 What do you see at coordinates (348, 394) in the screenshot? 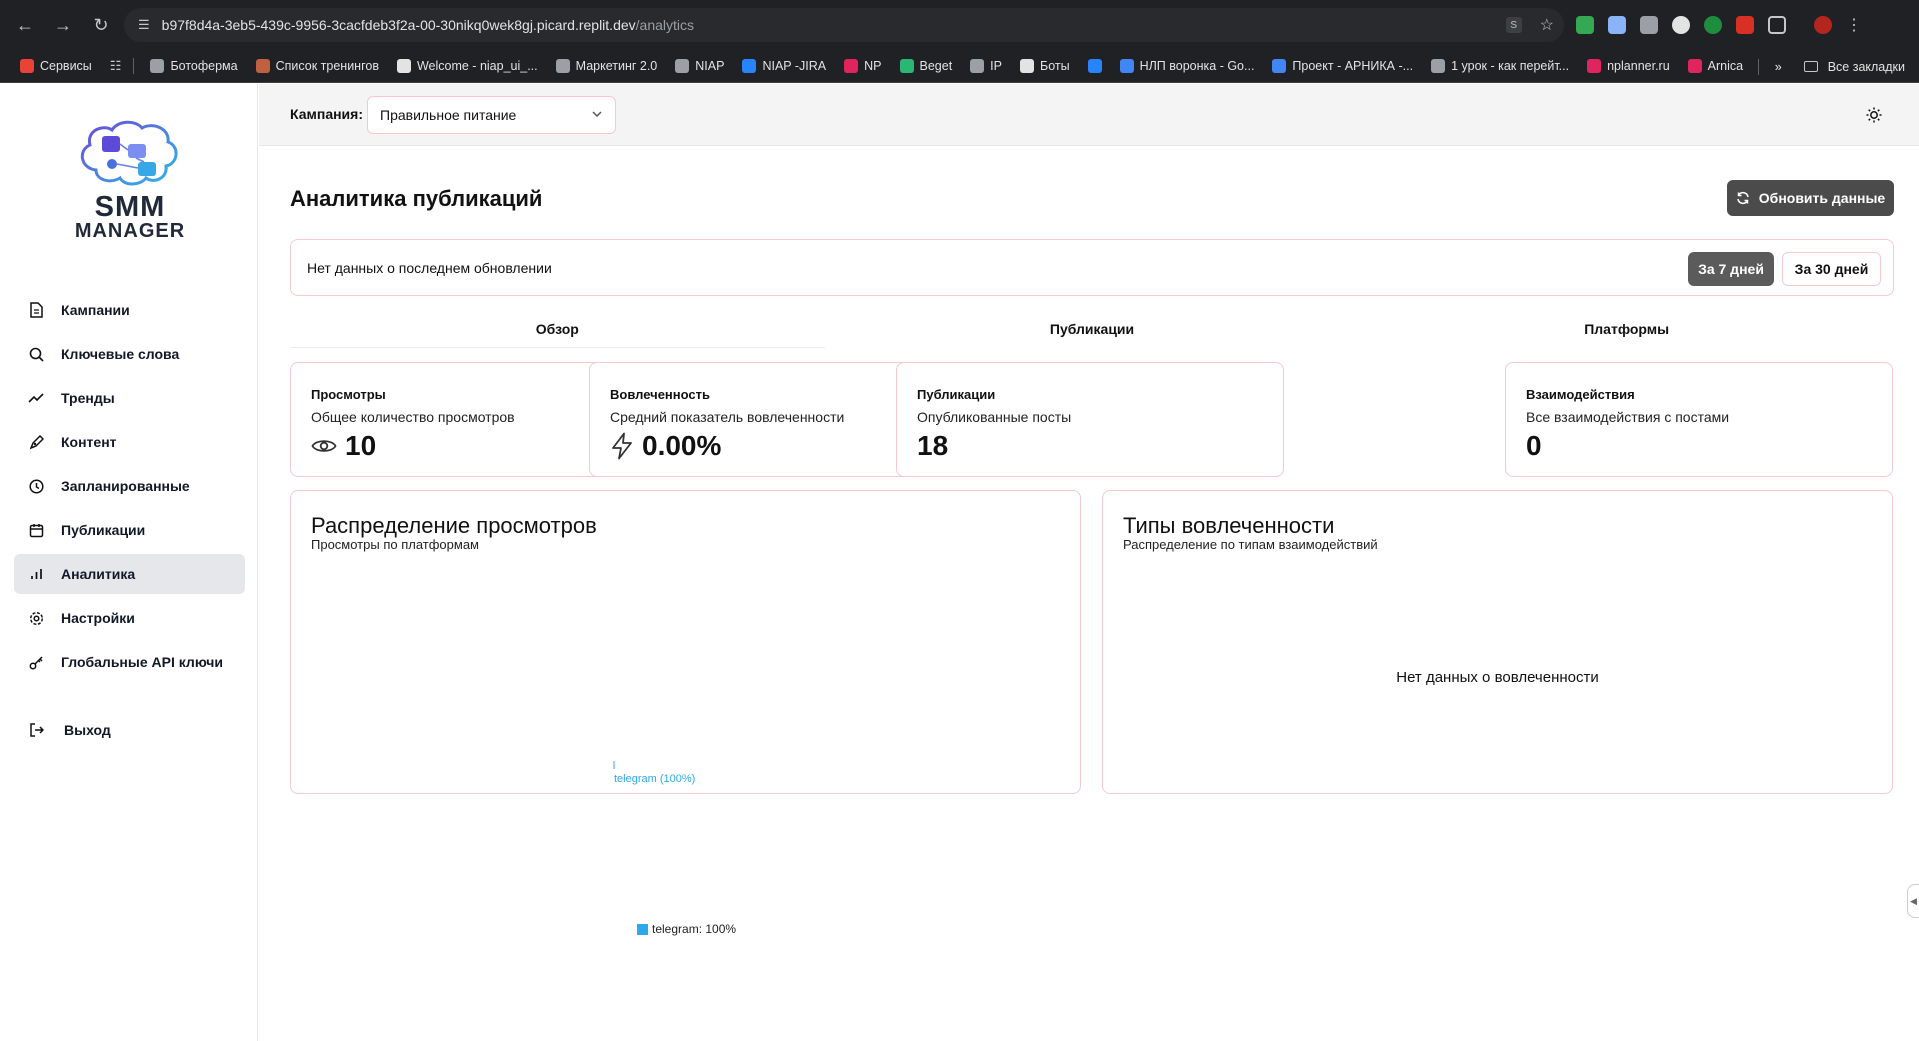
I see `metric-title: Просмотры` at bounding box center [348, 394].